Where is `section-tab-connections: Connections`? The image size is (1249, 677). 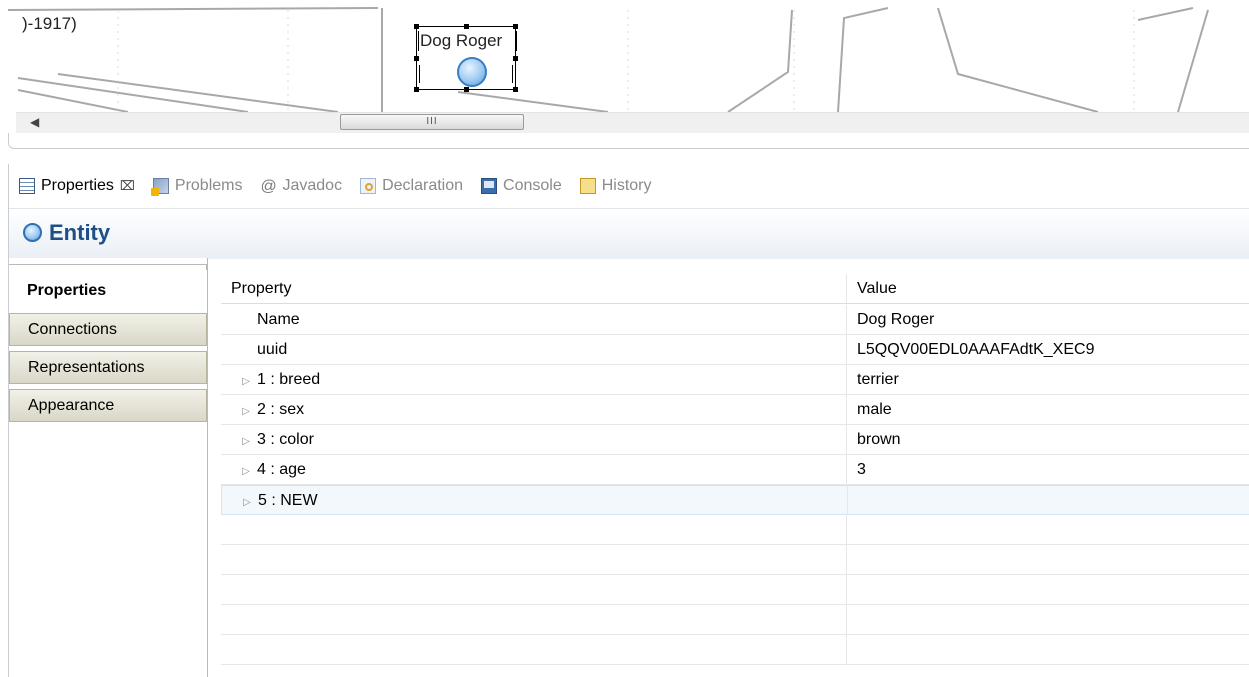 section-tab-connections: Connections is located at coordinates (108, 329).